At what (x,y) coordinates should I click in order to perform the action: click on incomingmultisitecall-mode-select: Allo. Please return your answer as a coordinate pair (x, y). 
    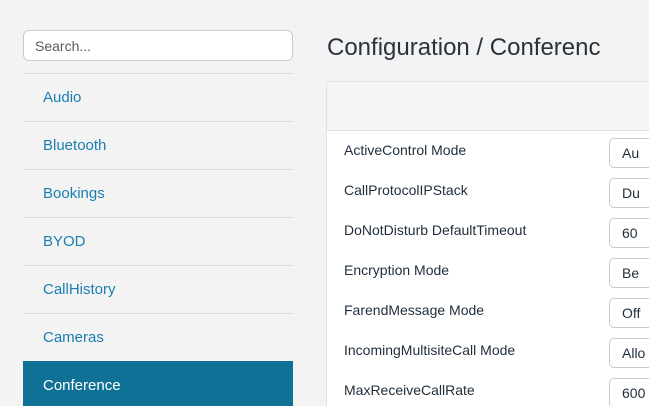
    Looking at the image, I should click on (629, 353).